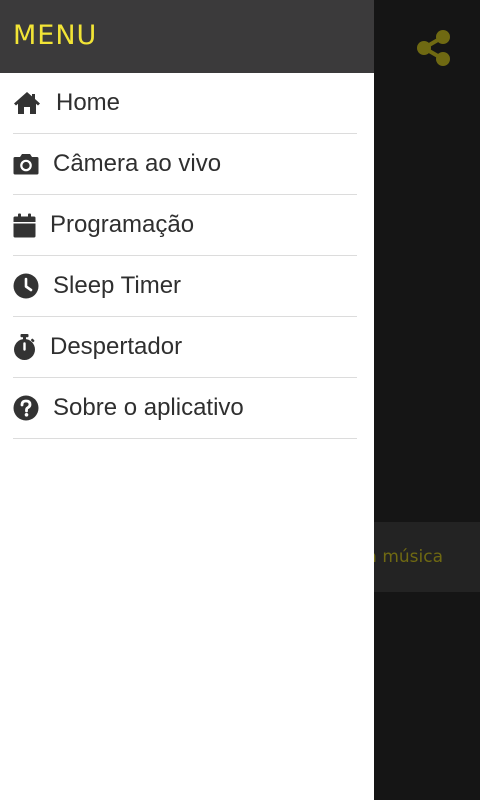  What do you see at coordinates (185, 347) in the screenshot?
I see `menu-item-alarm: Despertador` at bounding box center [185, 347].